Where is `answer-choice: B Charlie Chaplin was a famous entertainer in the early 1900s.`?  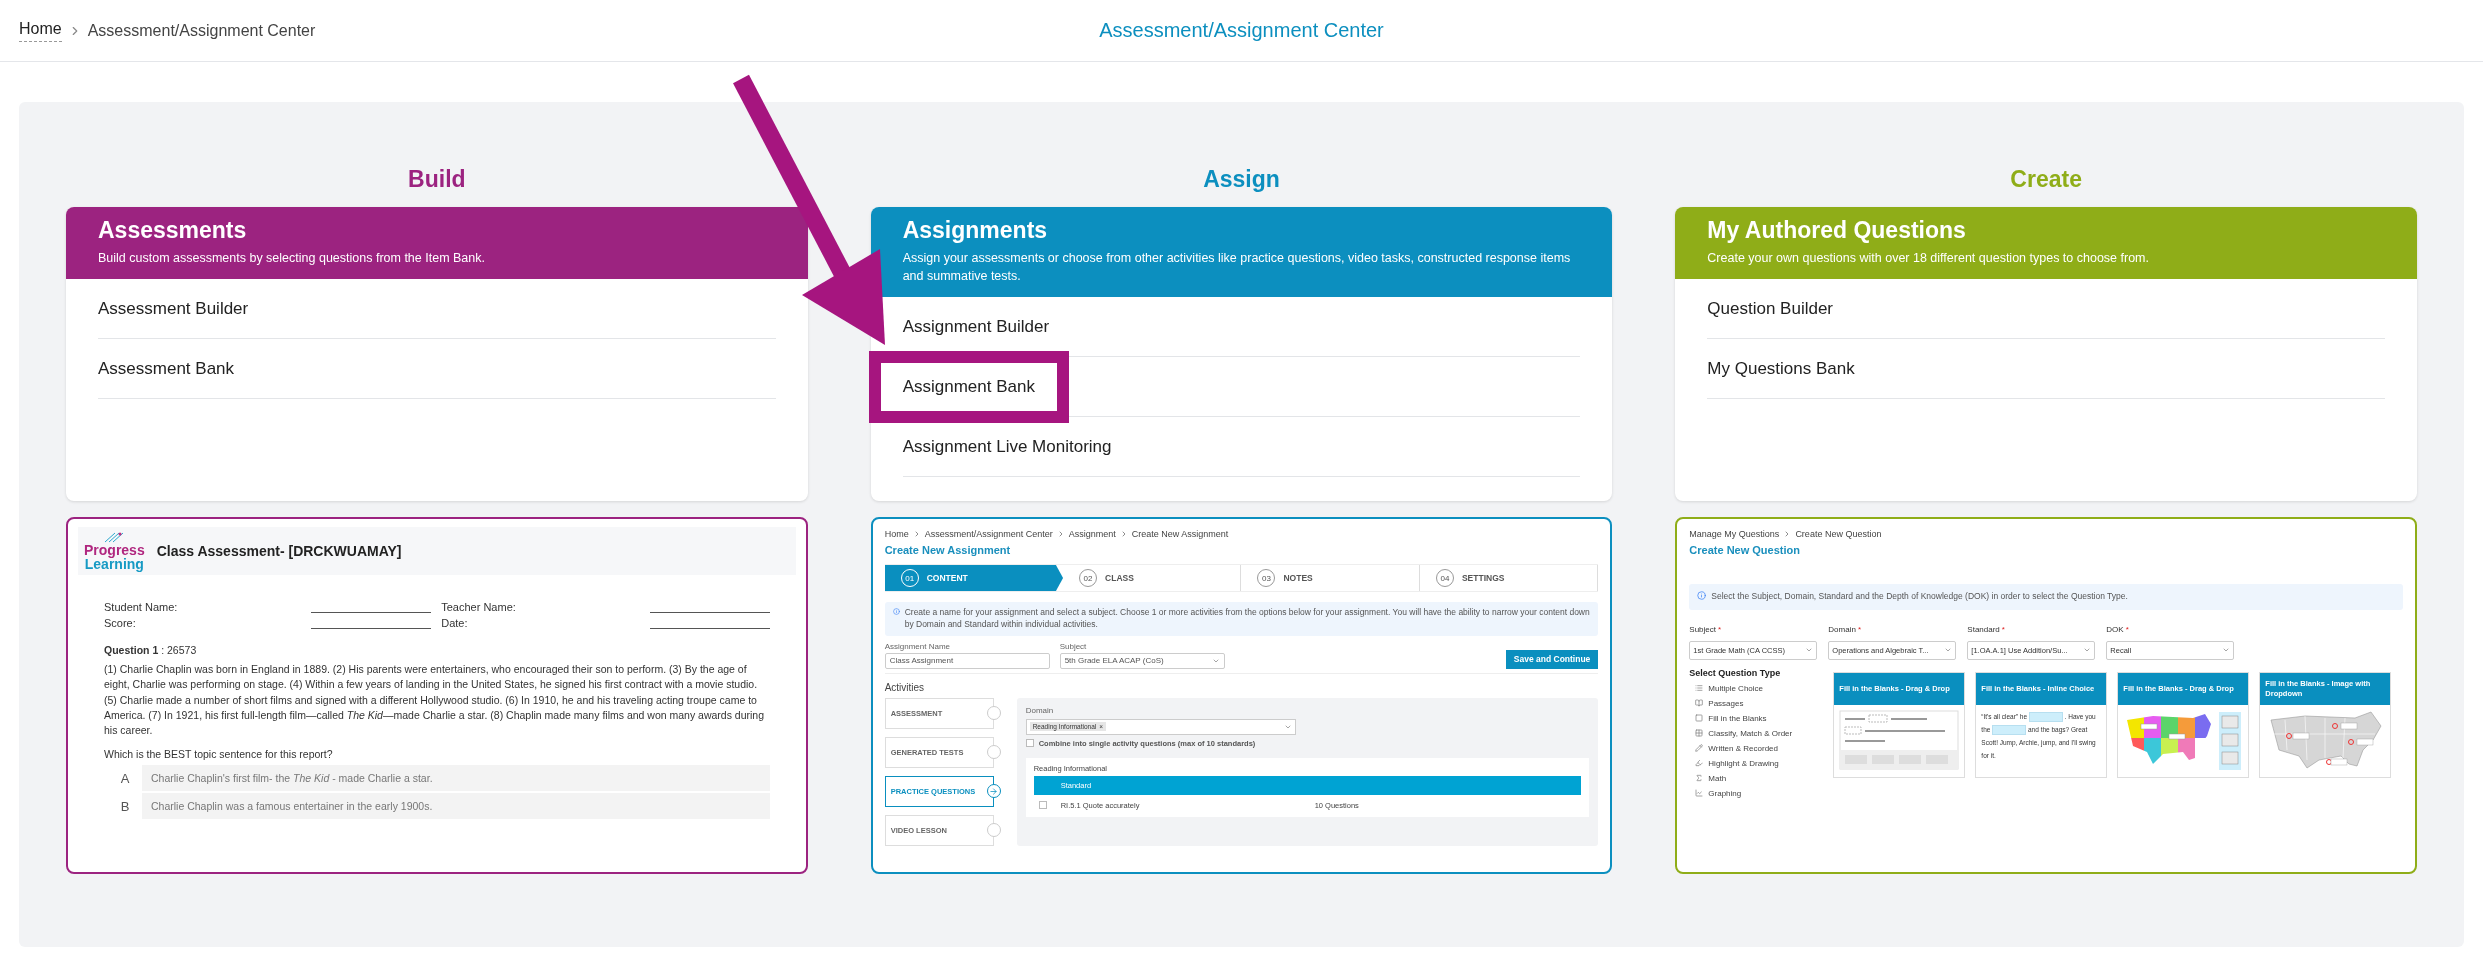
answer-choice: B Charlie Chaplin was a famous entertainer in the early 1900s. is located at coordinates (439, 806).